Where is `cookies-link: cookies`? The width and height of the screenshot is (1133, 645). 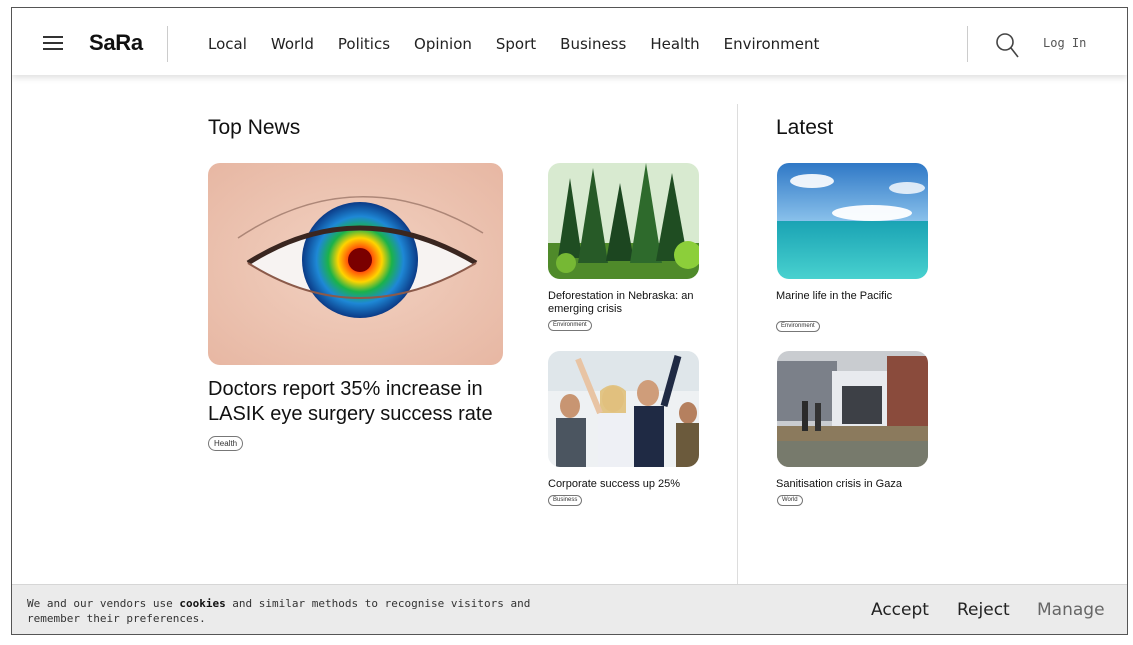
cookies-link: cookies is located at coordinates (202, 603).